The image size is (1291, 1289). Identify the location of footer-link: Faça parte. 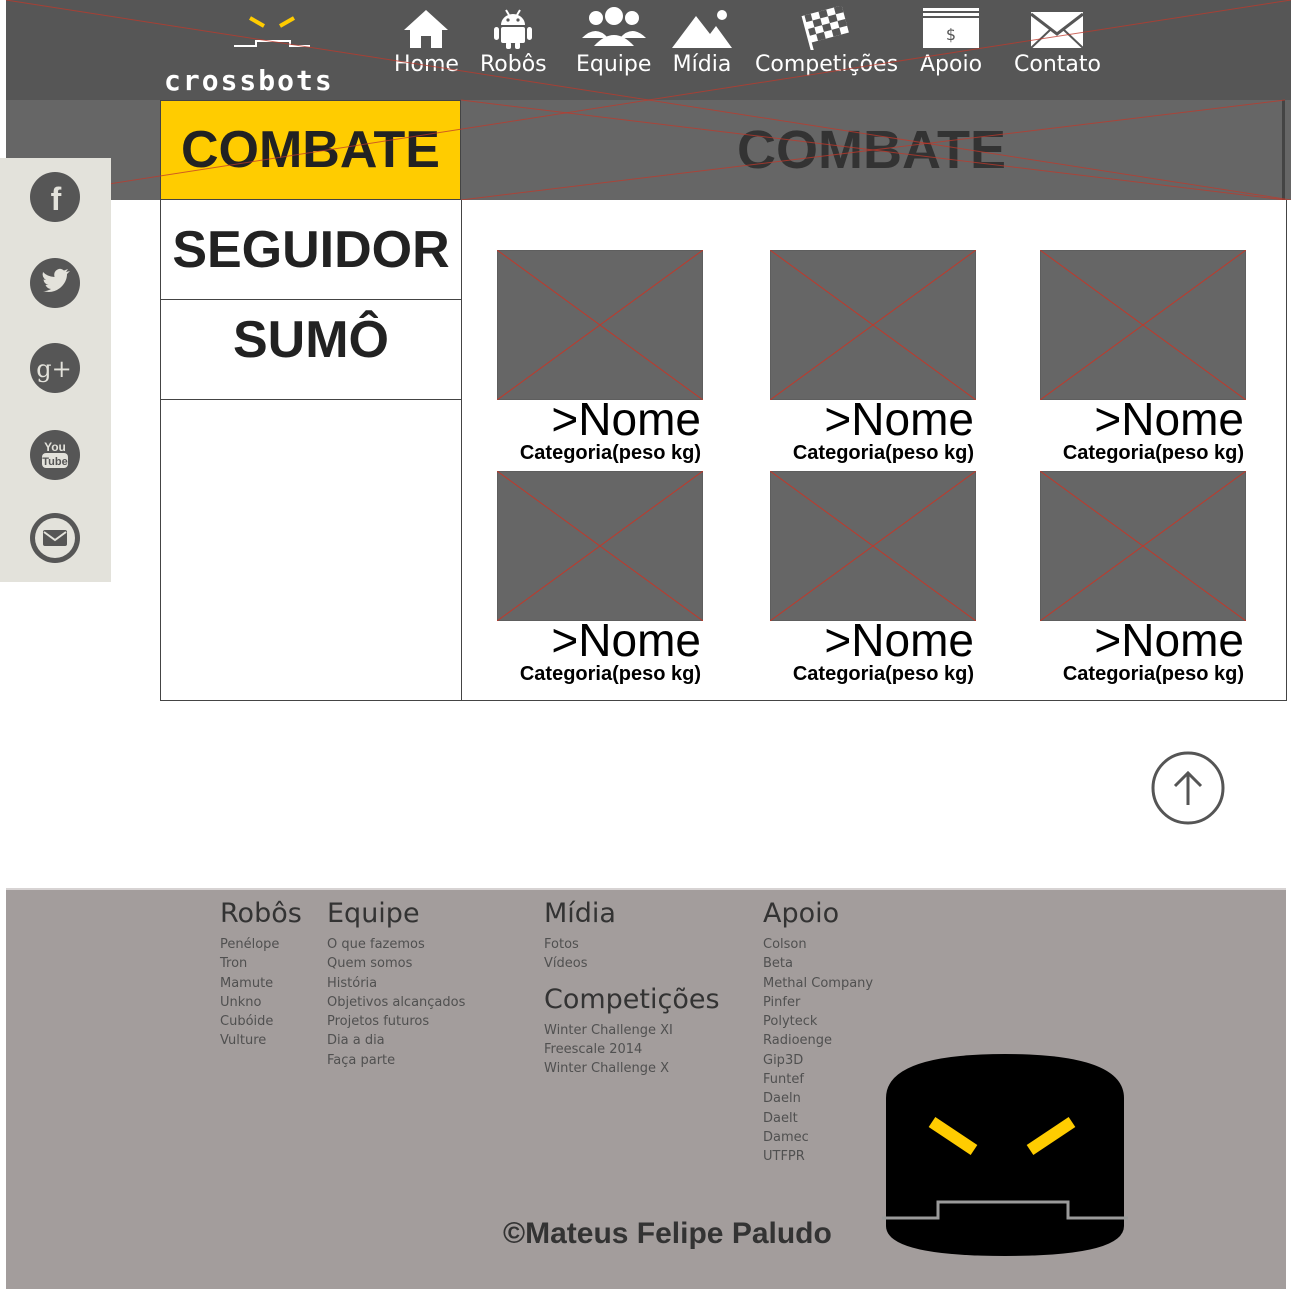
(396, 1060).